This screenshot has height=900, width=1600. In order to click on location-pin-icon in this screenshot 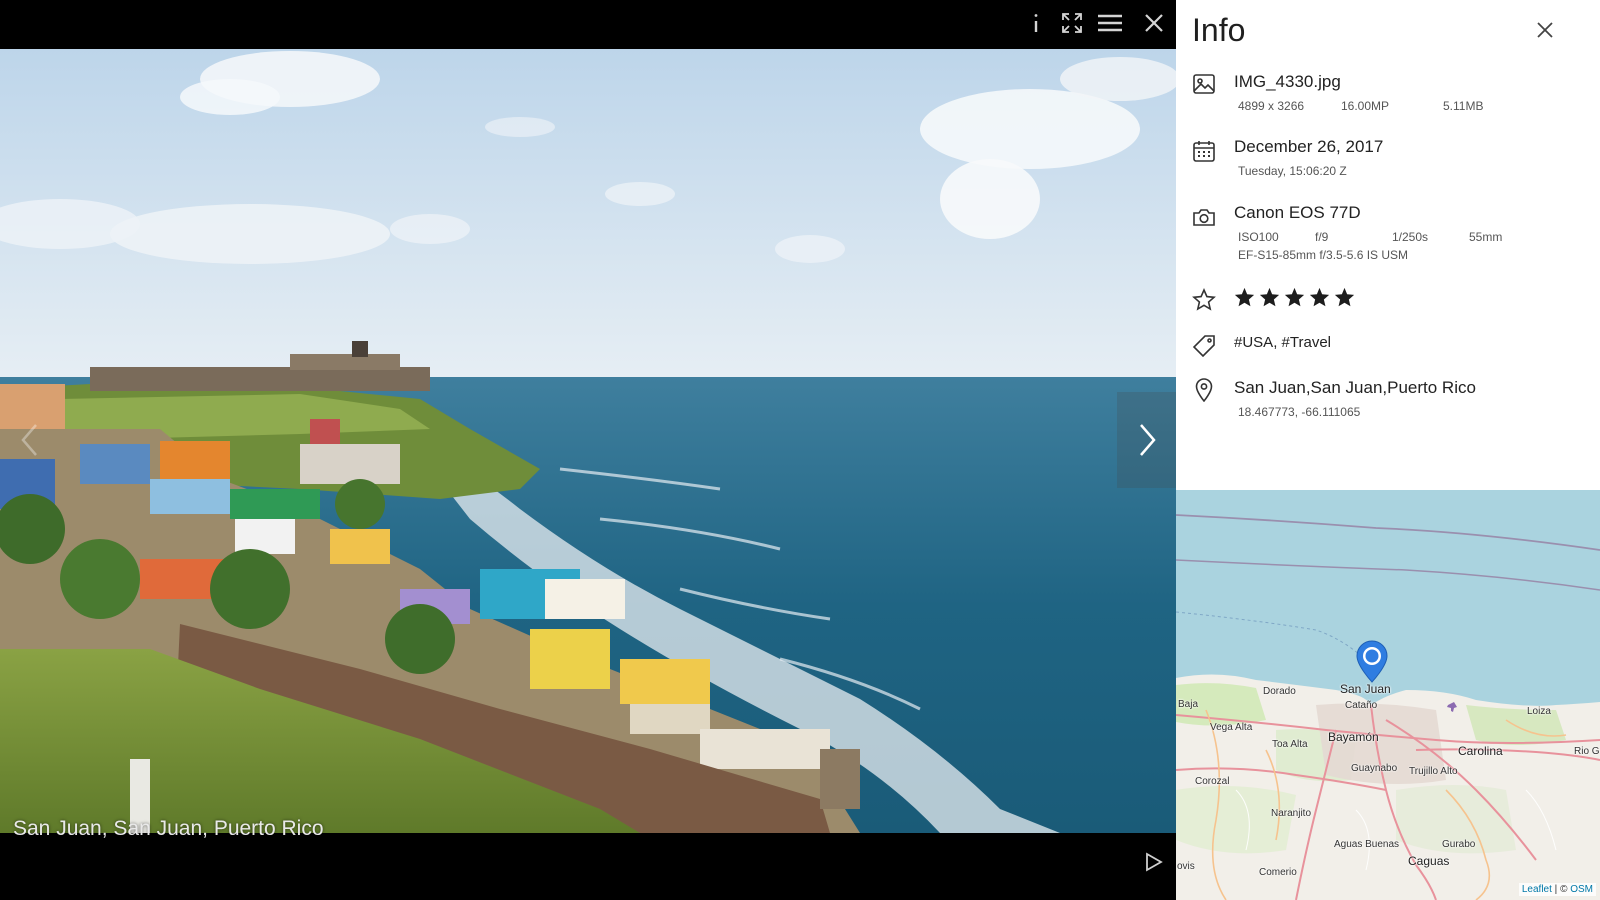, I will do `click(1204, 390)`.